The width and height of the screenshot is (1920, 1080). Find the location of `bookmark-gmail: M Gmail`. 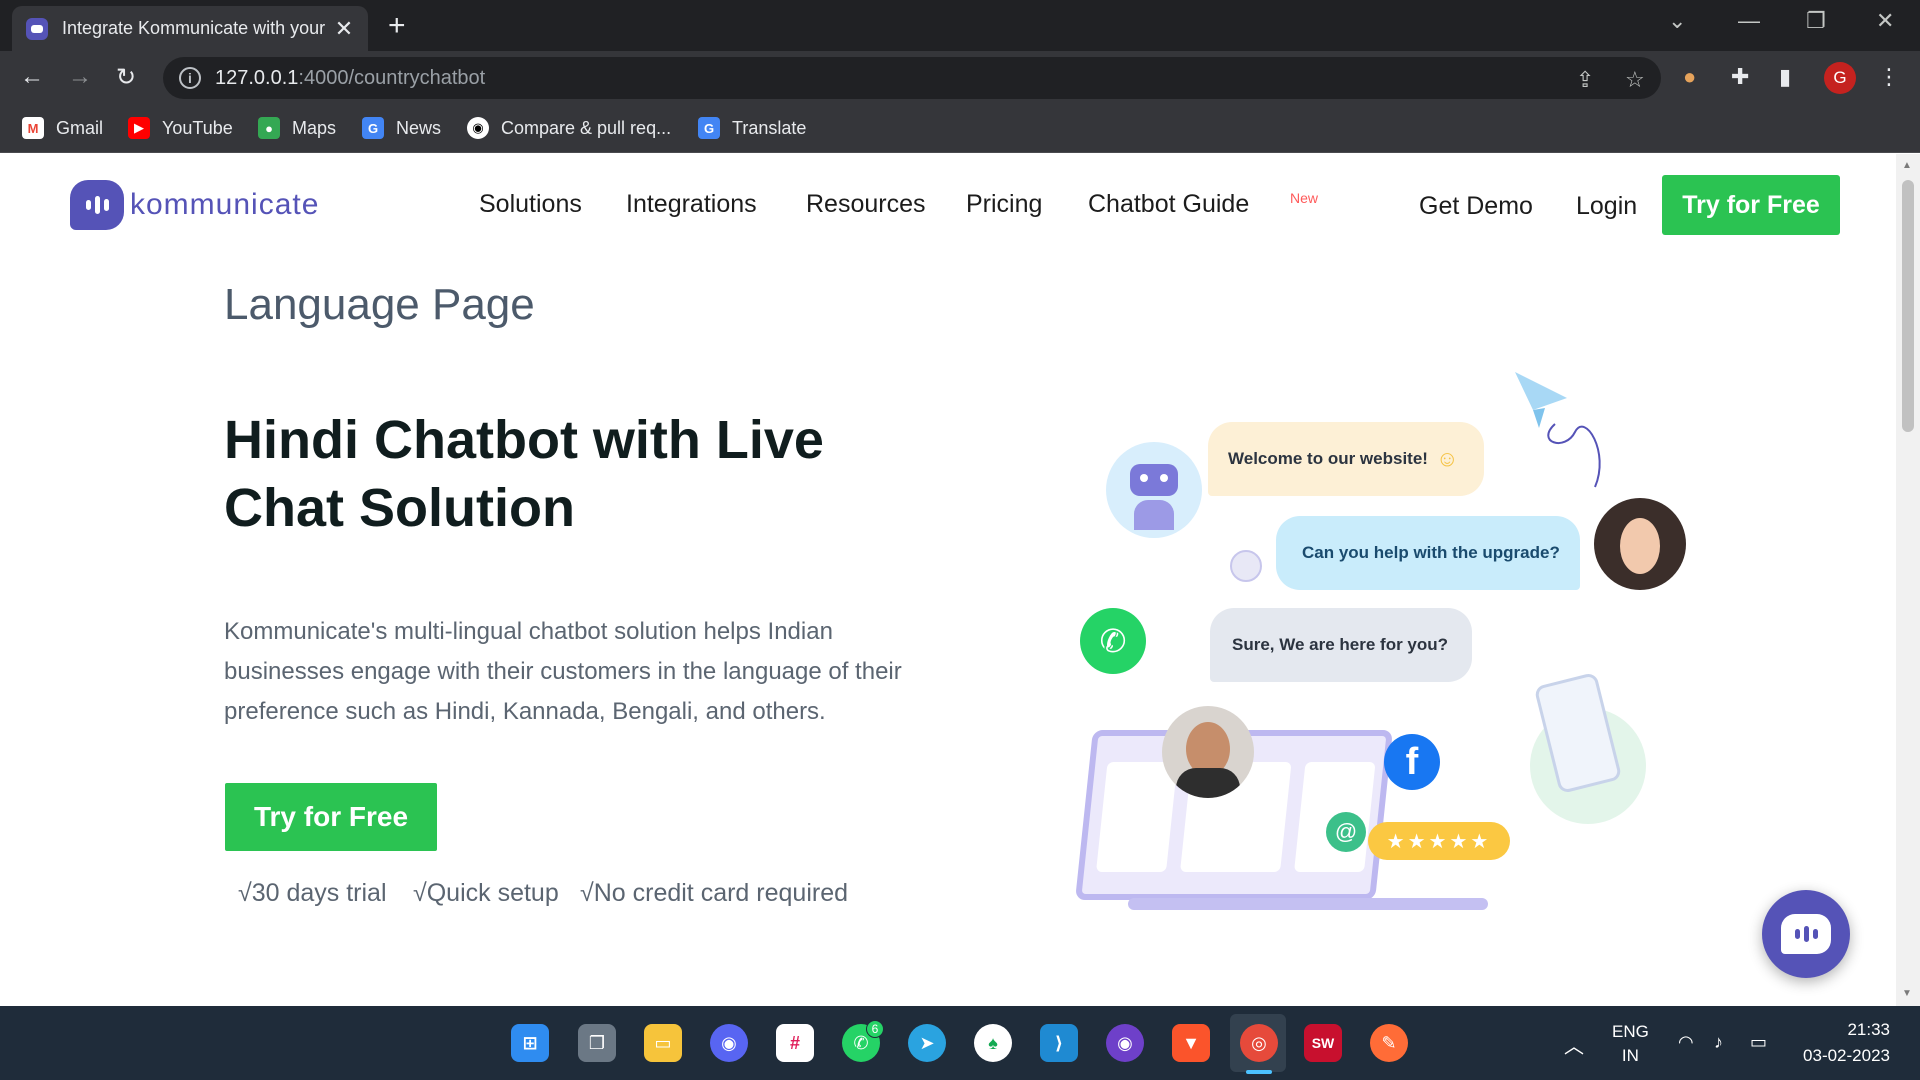

bookmark-gmail: M Gmail is located at coordinates (62, 128).